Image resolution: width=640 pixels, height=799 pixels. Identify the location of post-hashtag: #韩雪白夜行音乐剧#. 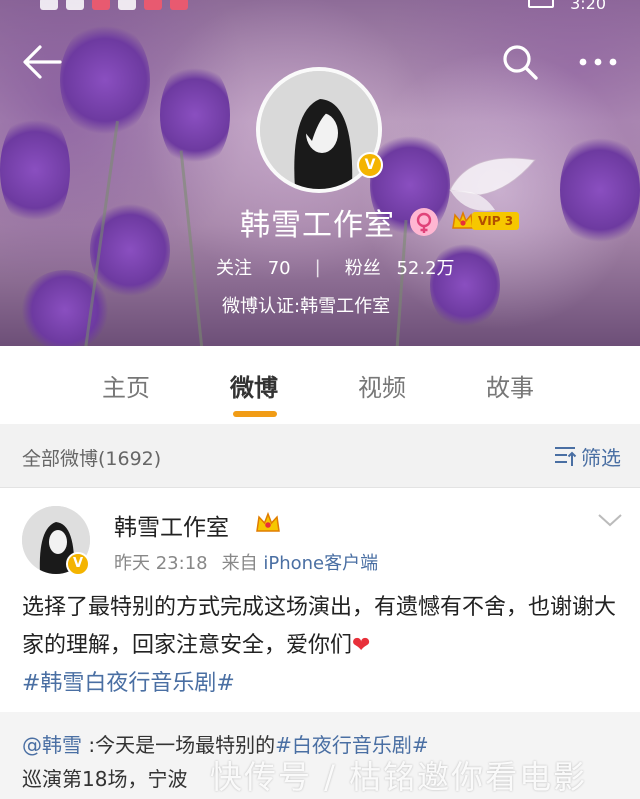
(128, 683).